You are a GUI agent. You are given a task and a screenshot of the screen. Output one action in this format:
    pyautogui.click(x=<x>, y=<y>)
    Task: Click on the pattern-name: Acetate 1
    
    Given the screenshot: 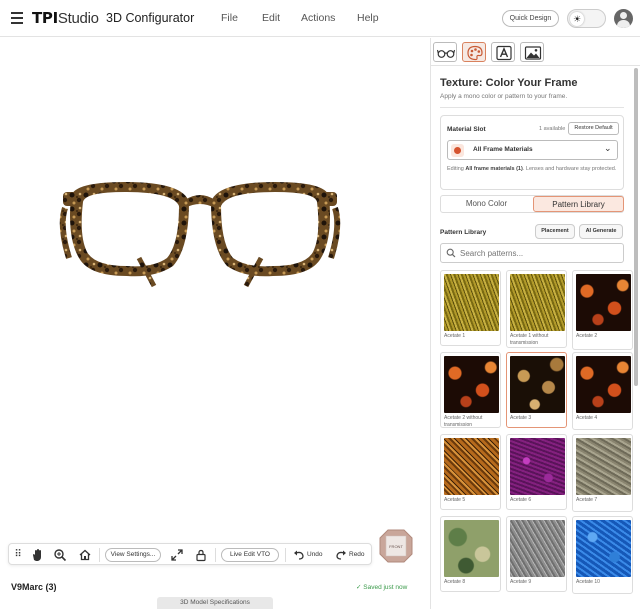 What is the action you would take?
    pyautogui.click(x=455, y=336)
    